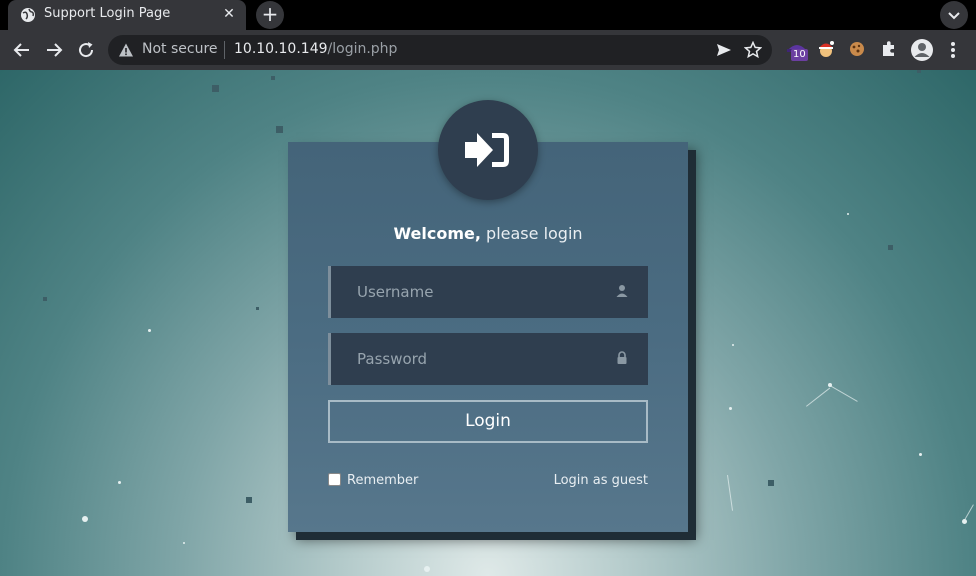 The image size is (976, 576). I want to click on profile-avatar-icon, so click(922, 50).